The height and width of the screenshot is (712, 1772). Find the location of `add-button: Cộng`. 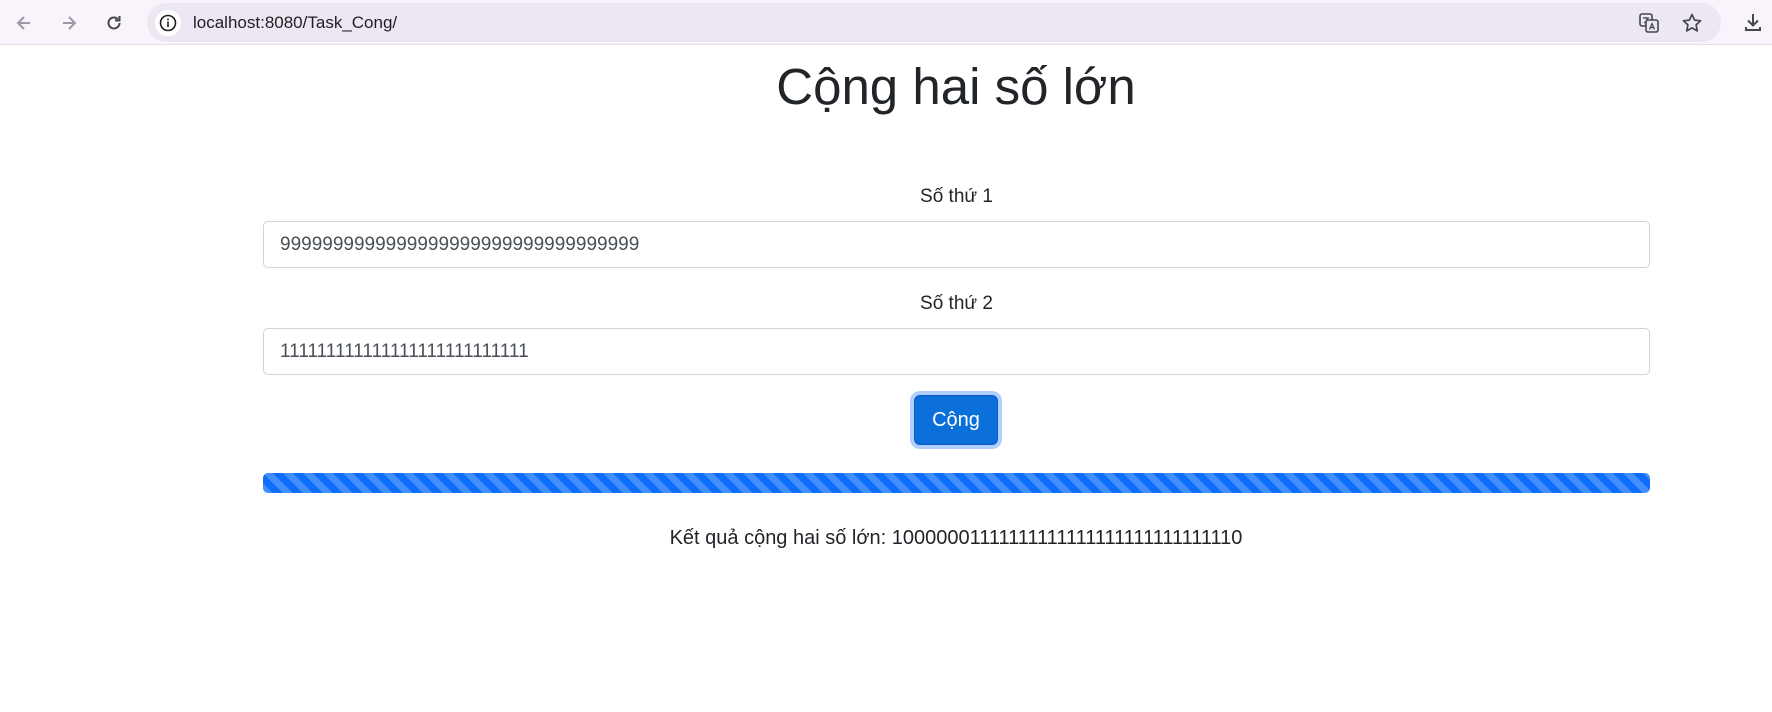

add-button: Cộng is located at coordinates (956, 420).